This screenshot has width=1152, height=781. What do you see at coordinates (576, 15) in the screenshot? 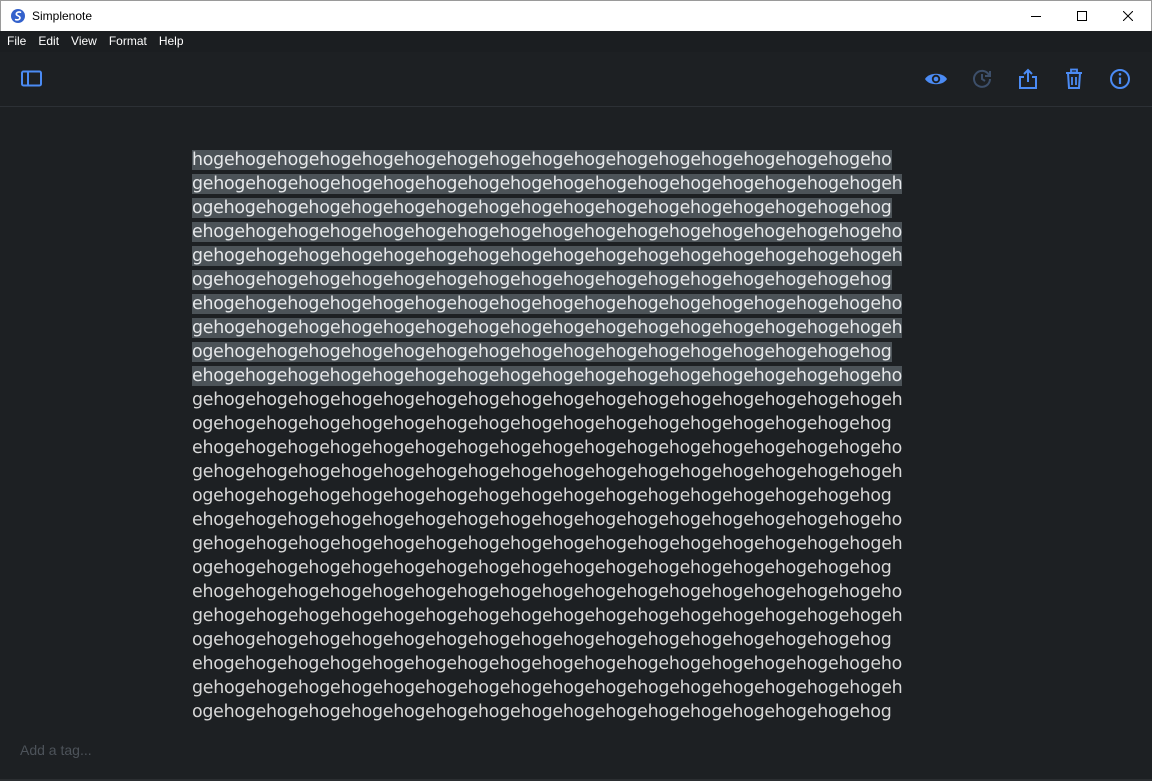
I see `title-bar: Simplenote` at bounding box center [576, 15].